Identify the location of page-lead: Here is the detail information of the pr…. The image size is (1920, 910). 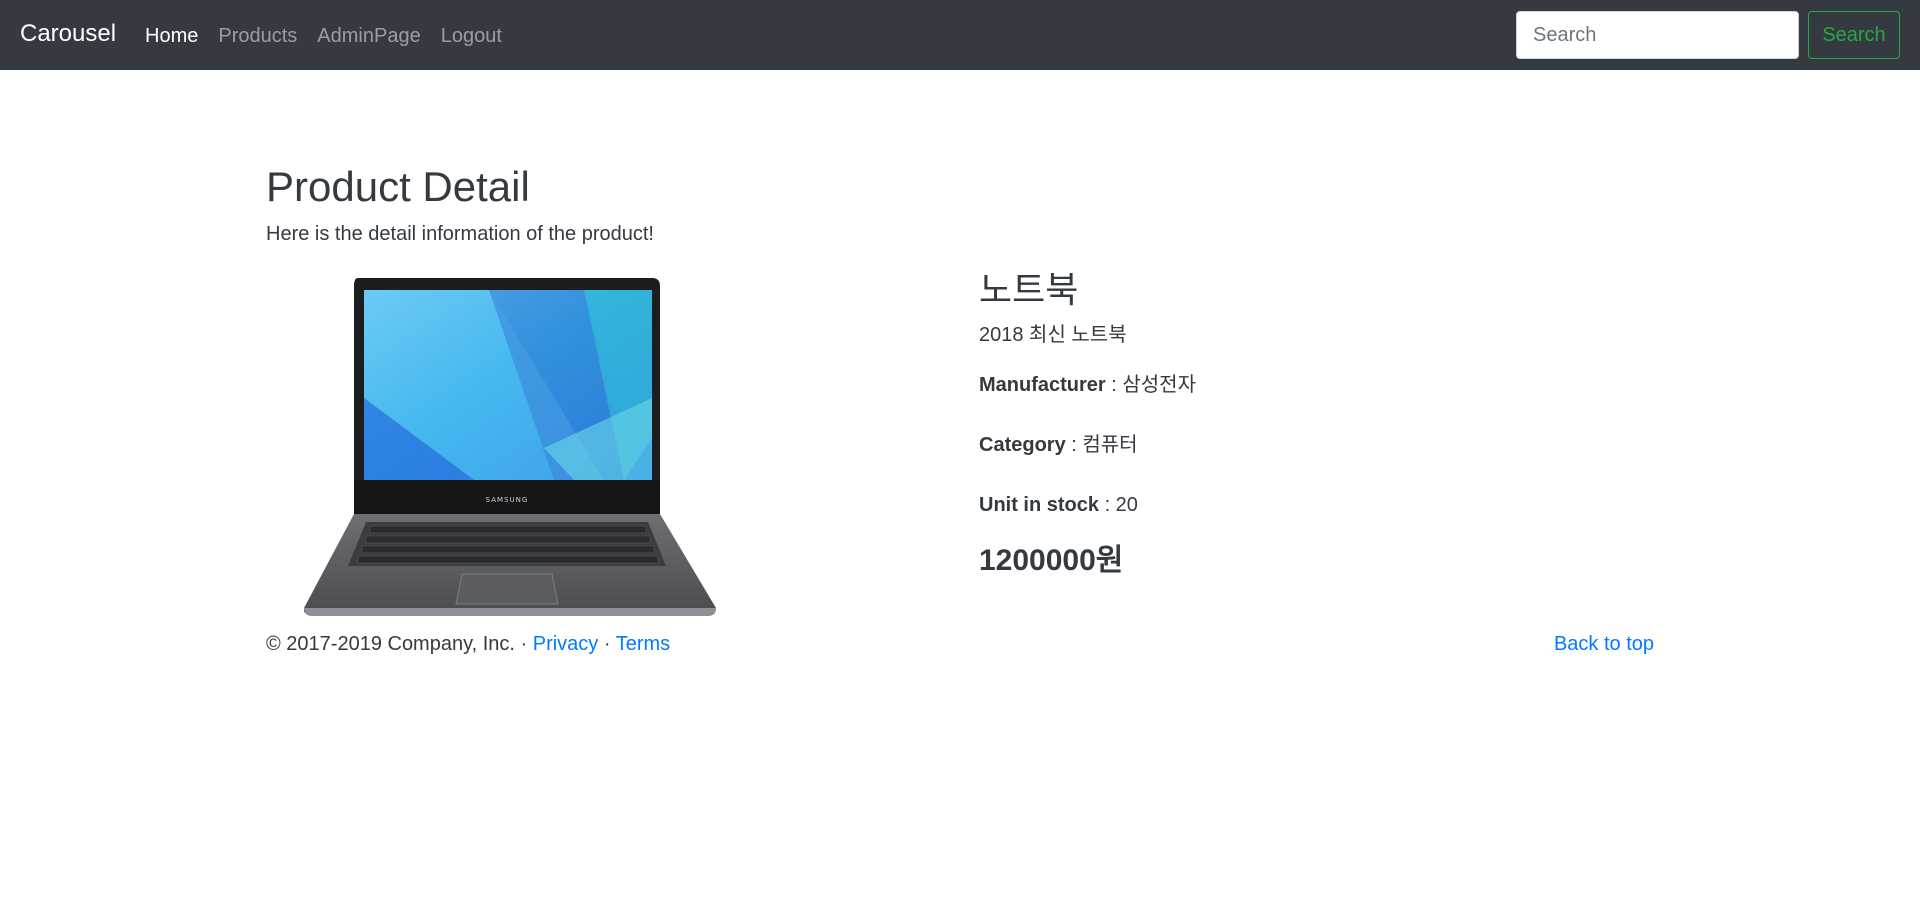
(460, 234).